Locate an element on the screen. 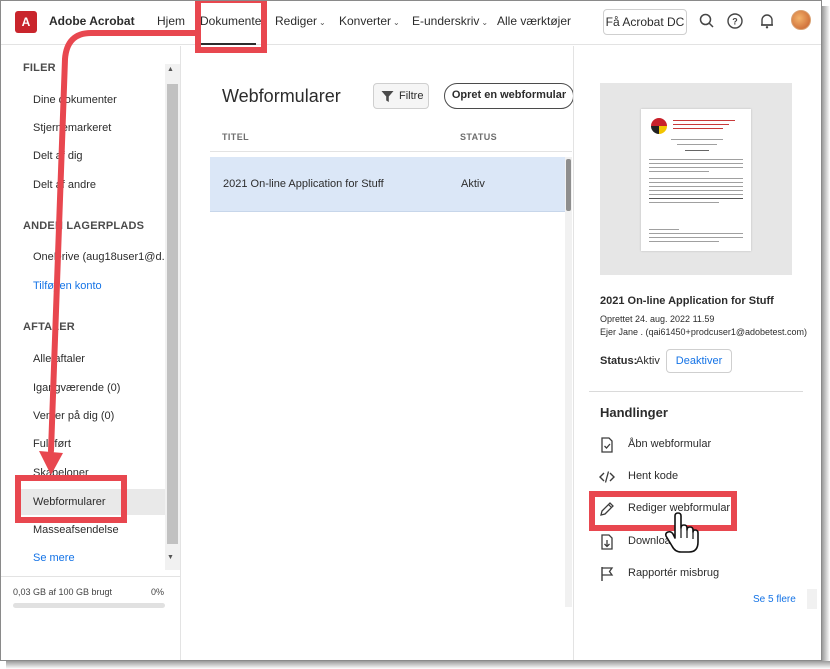  highlight-documents-tab is located at coordinates (231, 27).